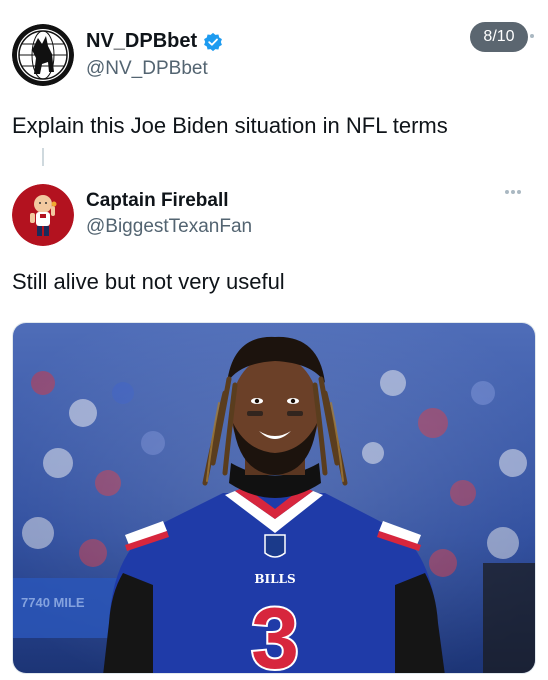  I want to click on jersey-team-text: BILLS, so click(274, 579).